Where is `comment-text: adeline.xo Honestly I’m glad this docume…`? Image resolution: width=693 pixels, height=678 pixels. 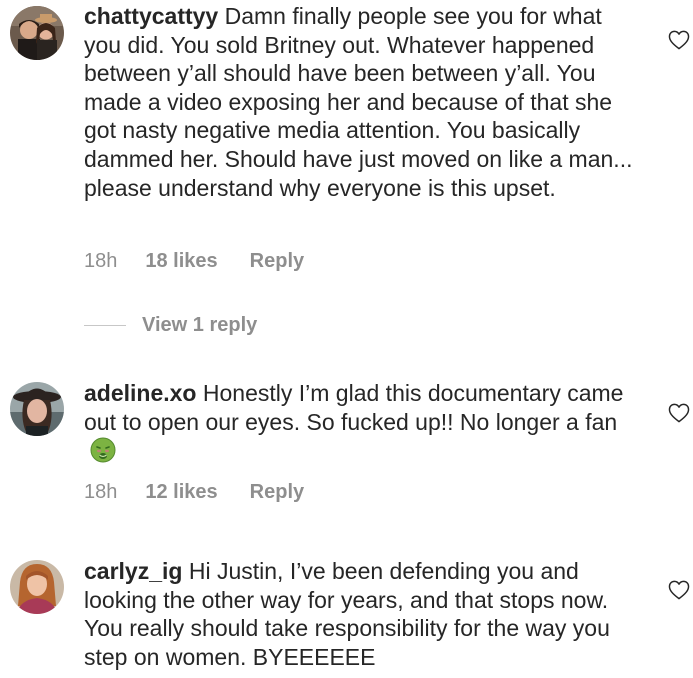
comment-text: adeline.xo Honestly I’m glad this docume… is located at coordinates (364, 422).